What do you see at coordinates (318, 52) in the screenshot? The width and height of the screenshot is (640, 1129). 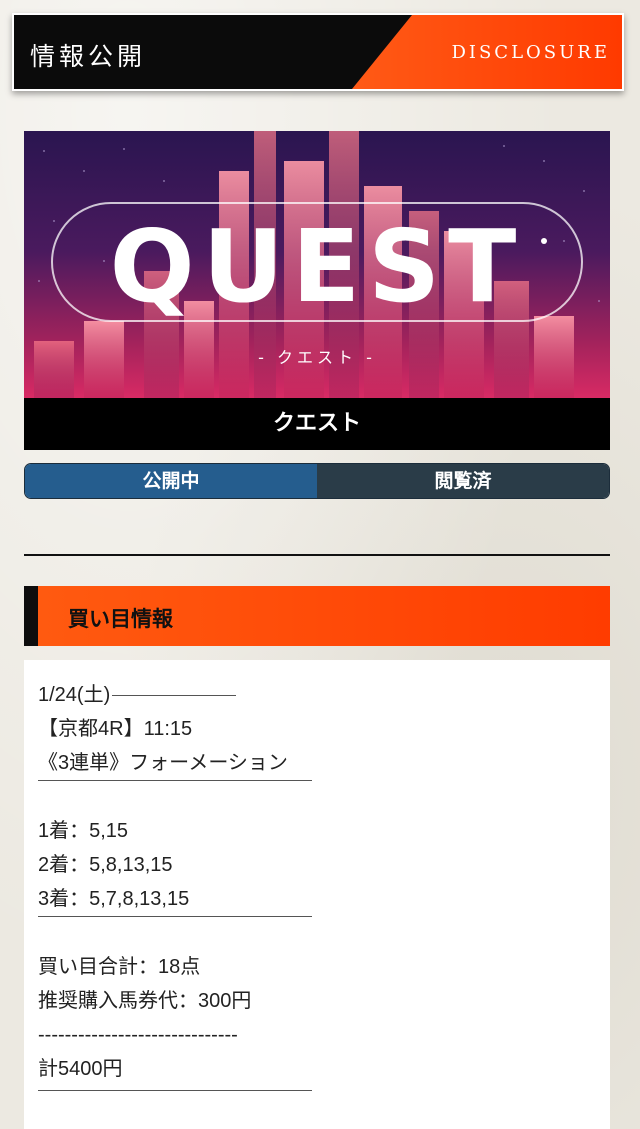 I see `page-header: 情報公開 DISCLOSURE` at bounding box center [318, 52].